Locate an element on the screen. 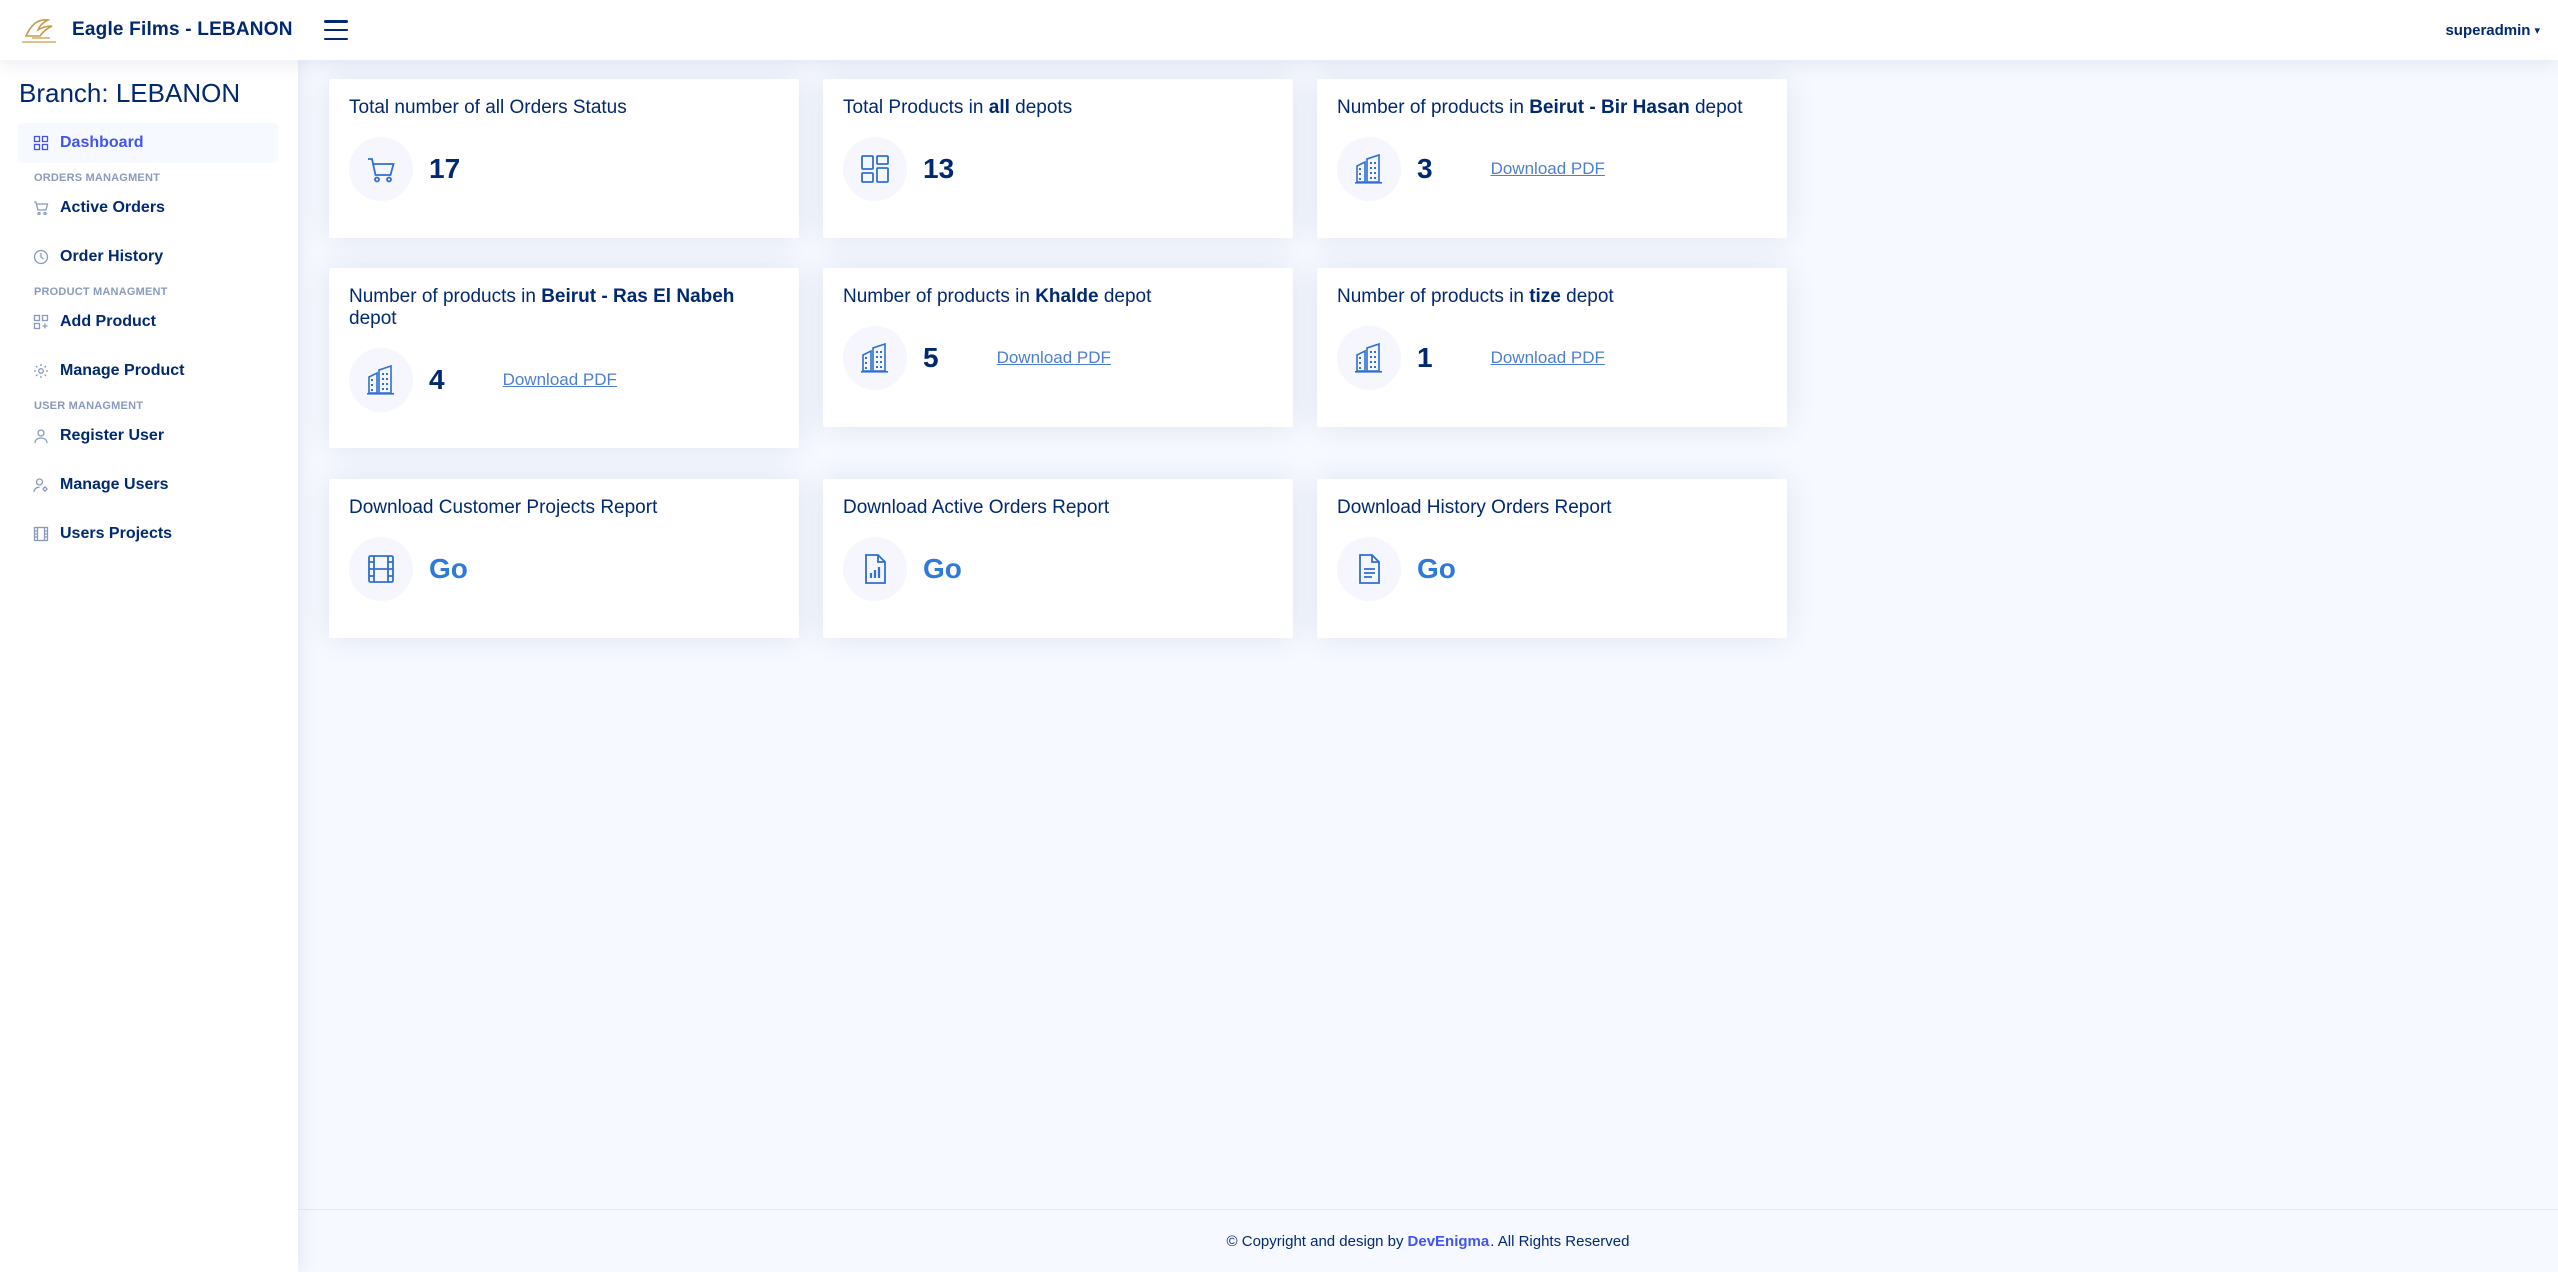 The image size is (2558, 1272). footer-copyright: © Copyright and design by is located at coordinates (1315, 1241).